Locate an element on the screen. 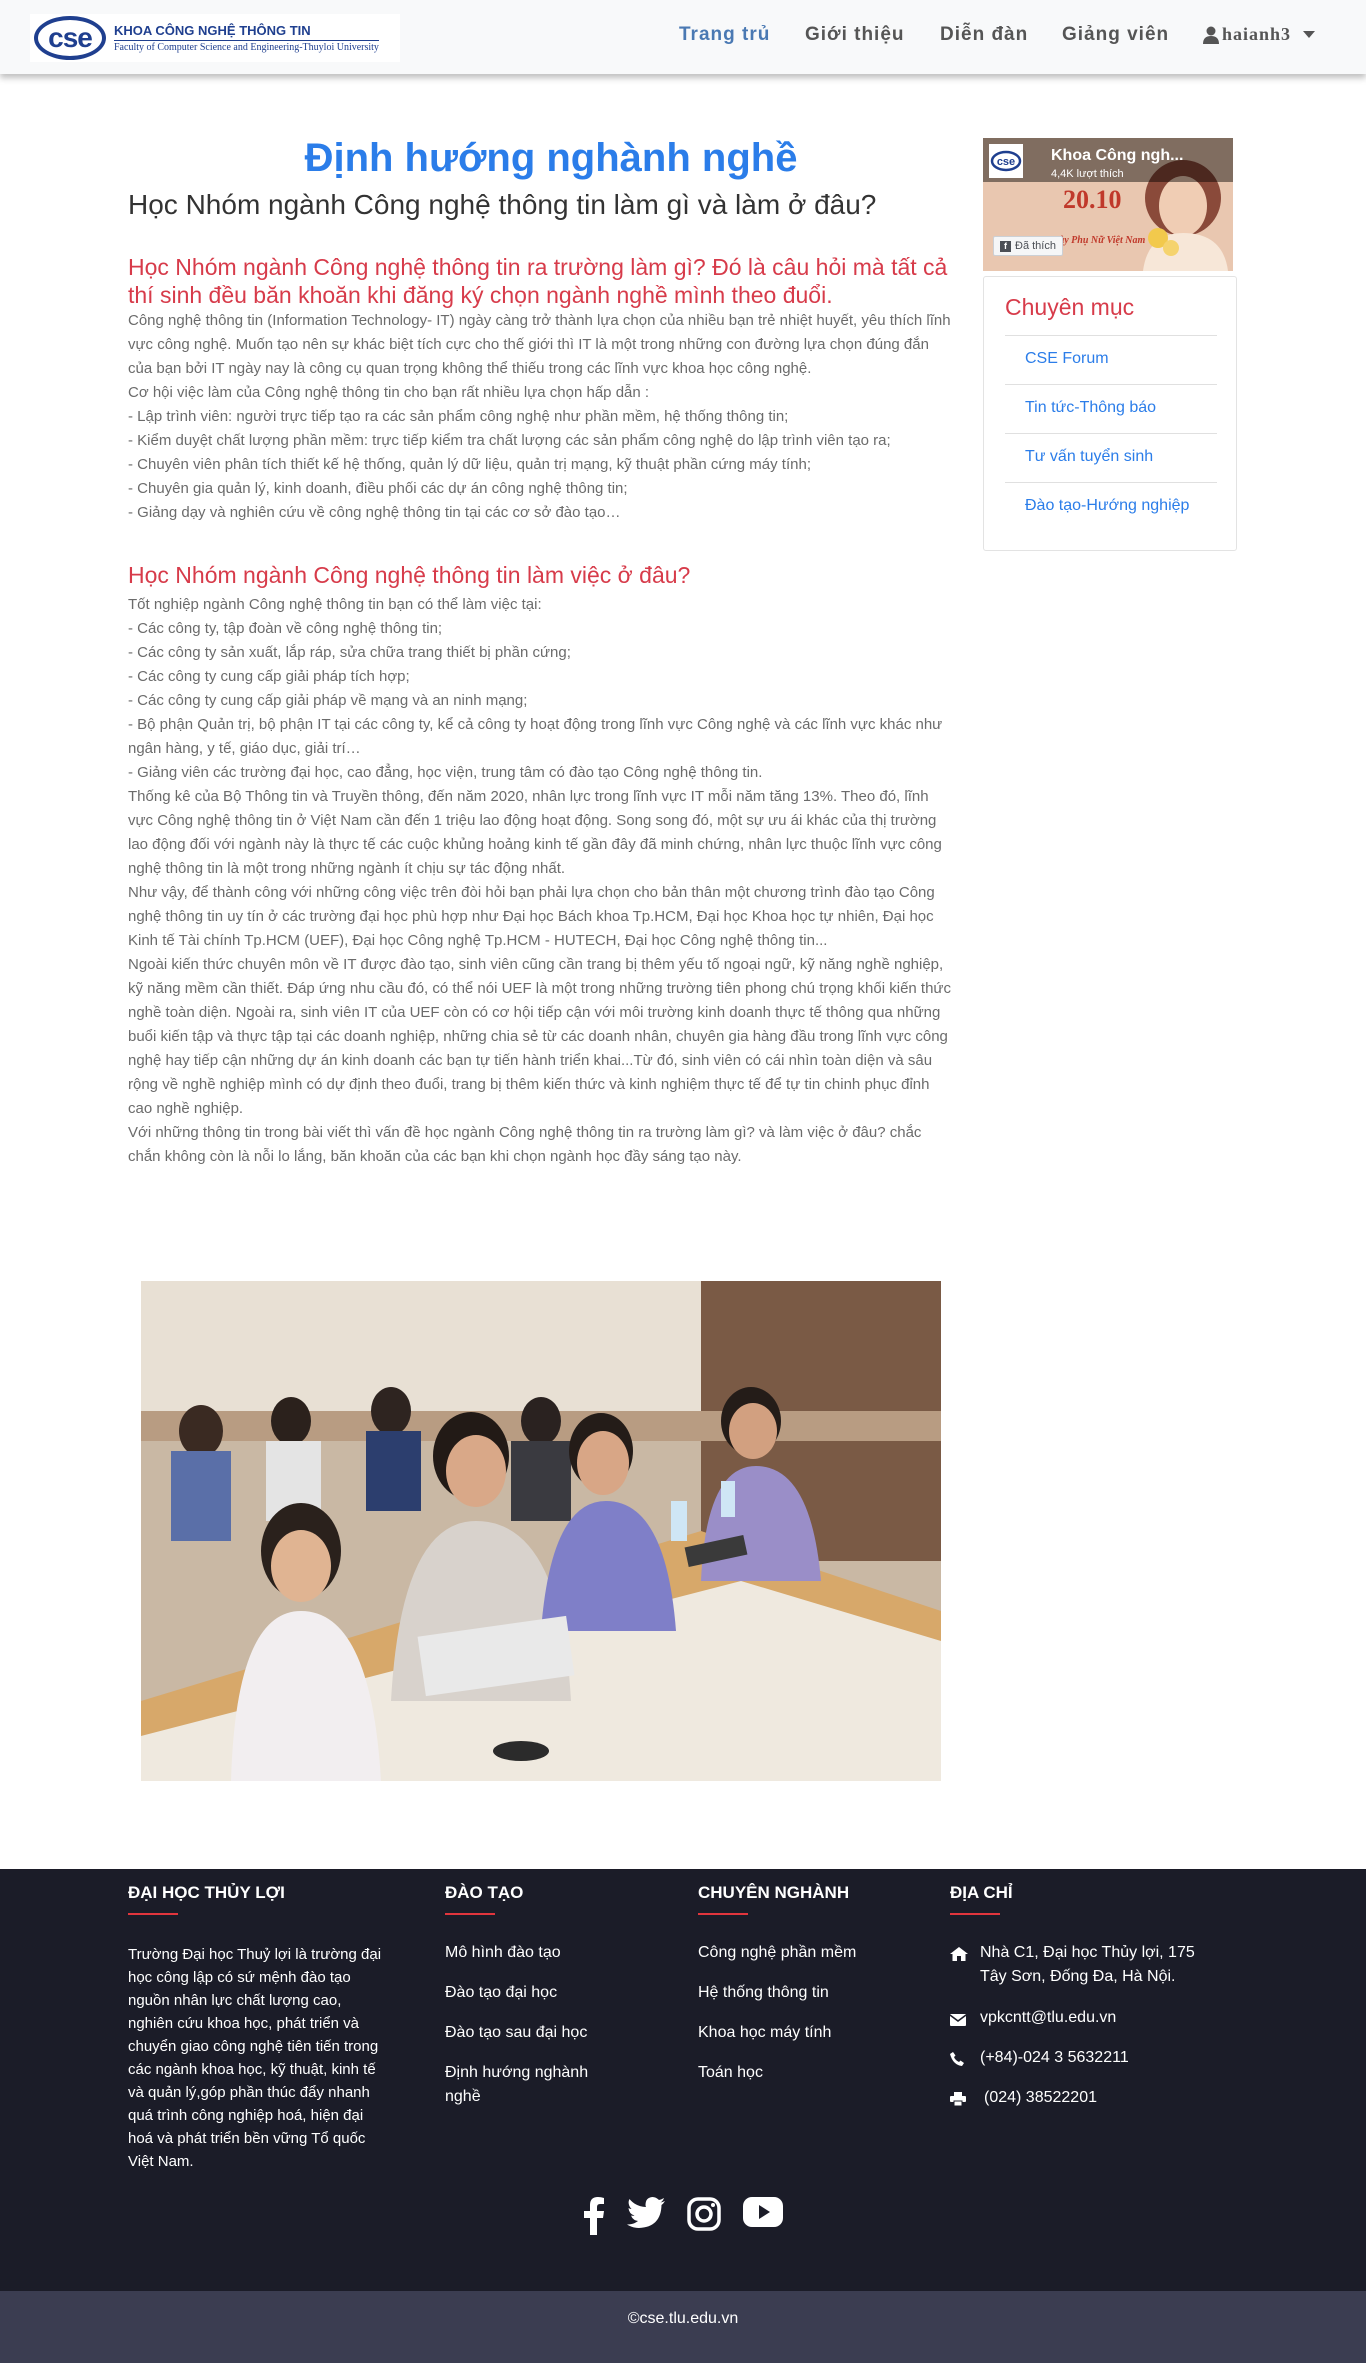  category-link-cse-forum: CSE Forum is located at coordinates (1111, 359).